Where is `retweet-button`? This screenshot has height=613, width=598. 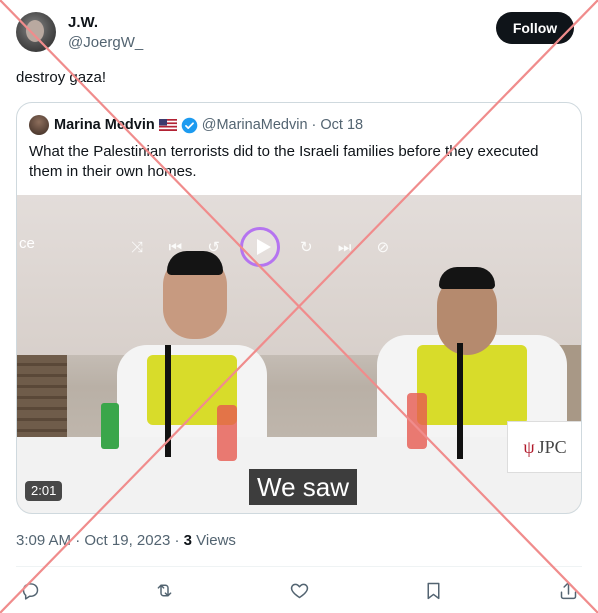
retweet-button is located at coordinates (165, 590).